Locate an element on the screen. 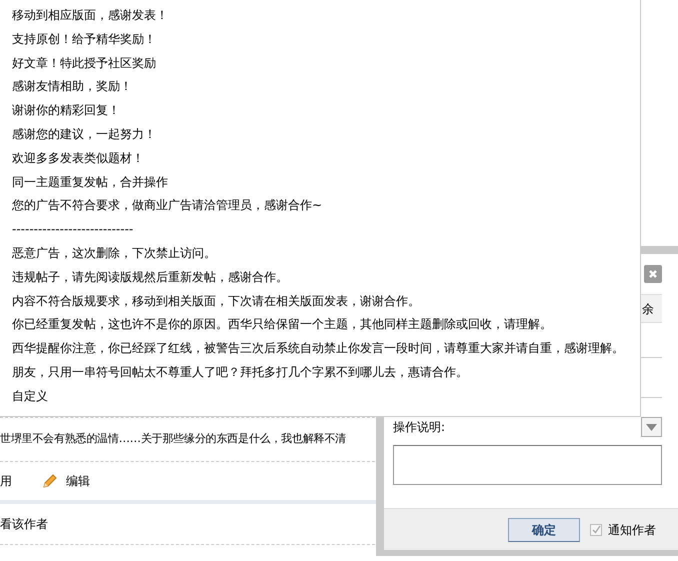  notify-checkbox is located at coordinates (596, 530).